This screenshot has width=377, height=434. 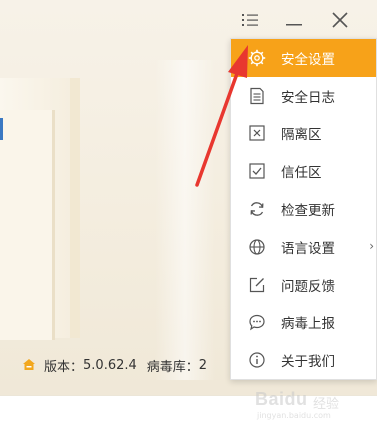 I want to click on menu-item-check-update: 检查更新, so click(x=303, y=209).